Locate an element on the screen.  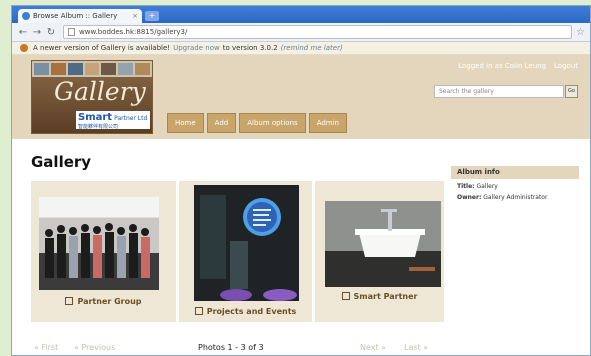
menu-album-options: Album options is located at coordinates (272, 123).